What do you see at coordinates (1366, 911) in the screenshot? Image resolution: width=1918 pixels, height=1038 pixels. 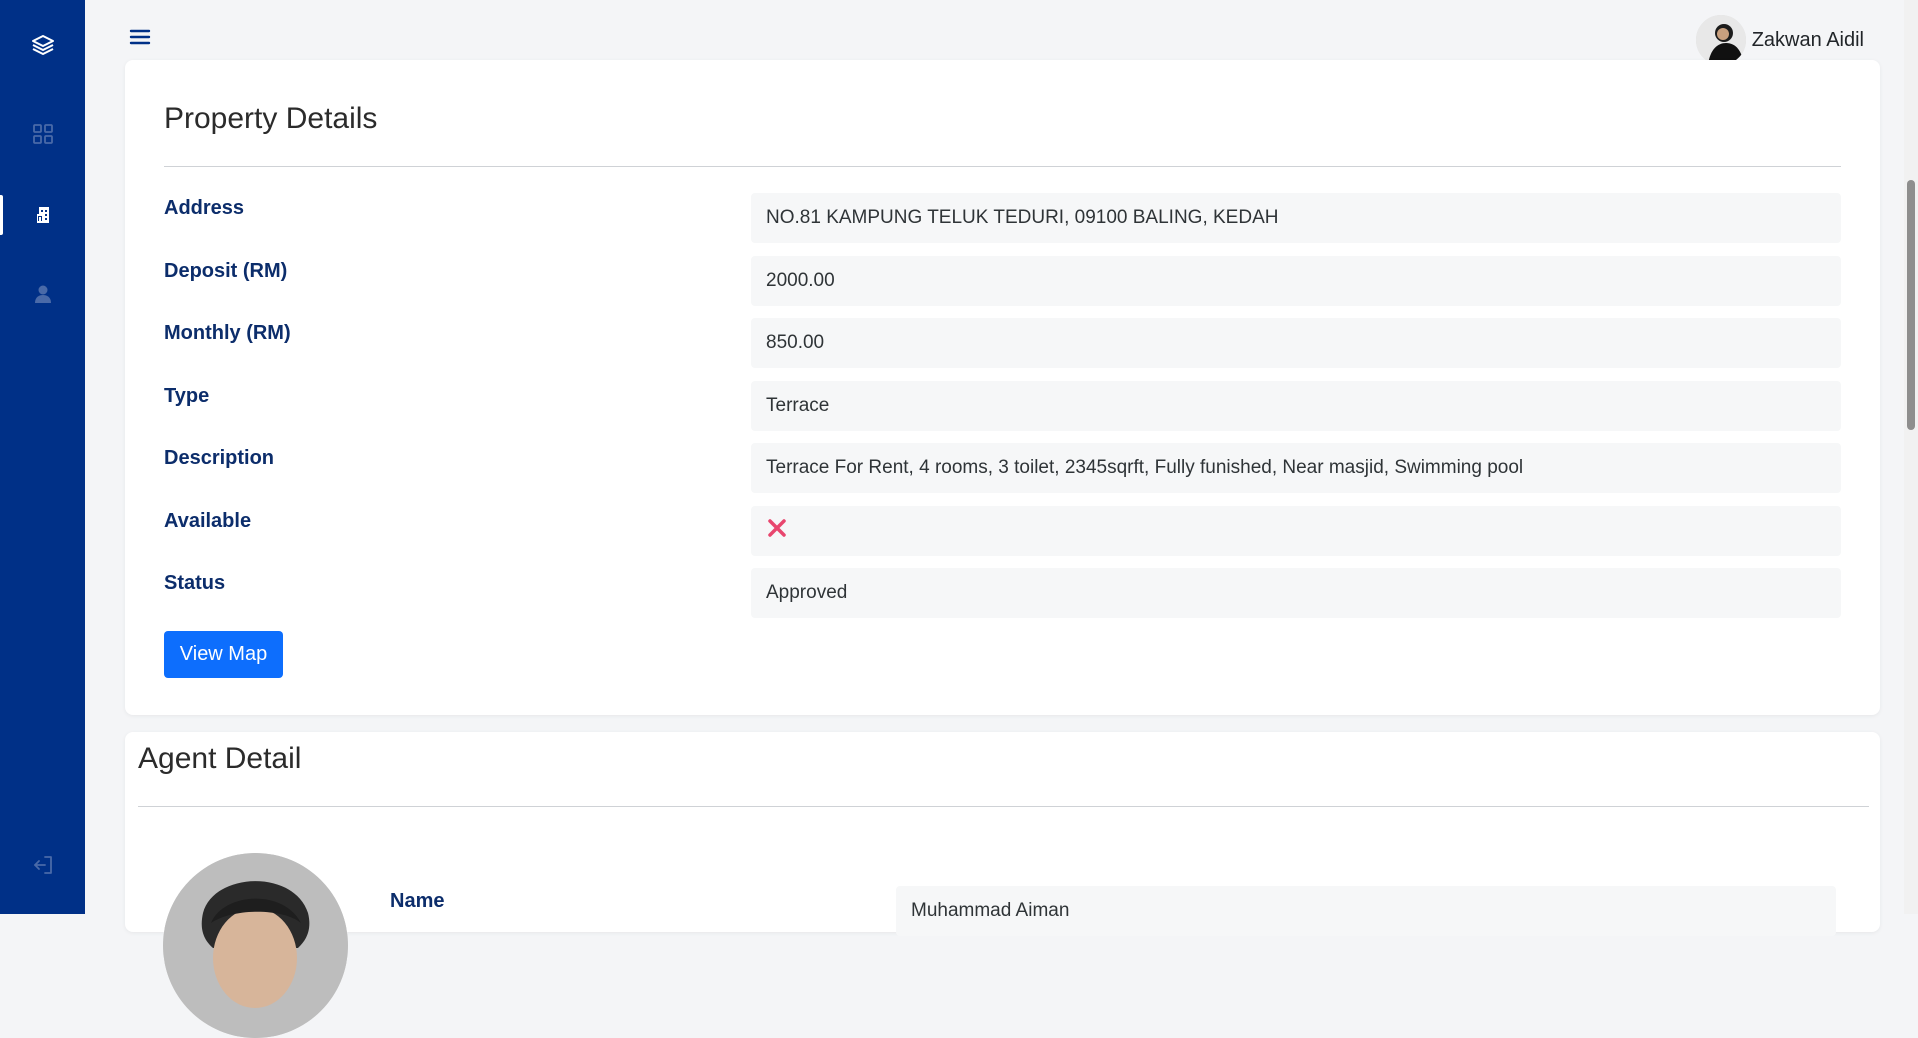 I see `value-agent-name: Muhammad Aiman` at bounding box center [1366, 911].